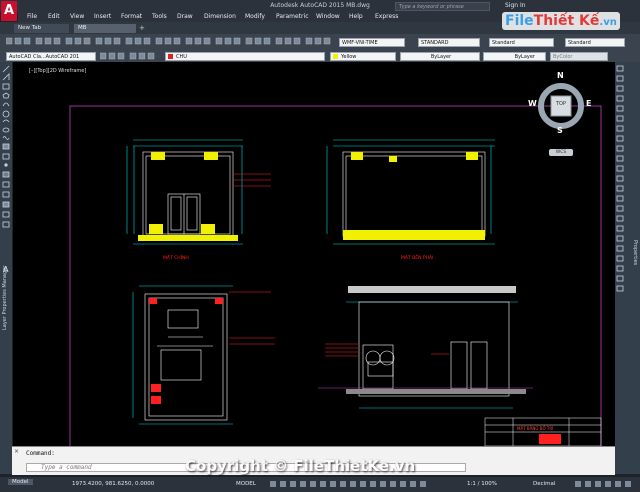 This screenshot has width=640, height=492. Describe the element at coordinates (634, 260) in the screenshot. I see `properties-panel-label: Properties` at that location.